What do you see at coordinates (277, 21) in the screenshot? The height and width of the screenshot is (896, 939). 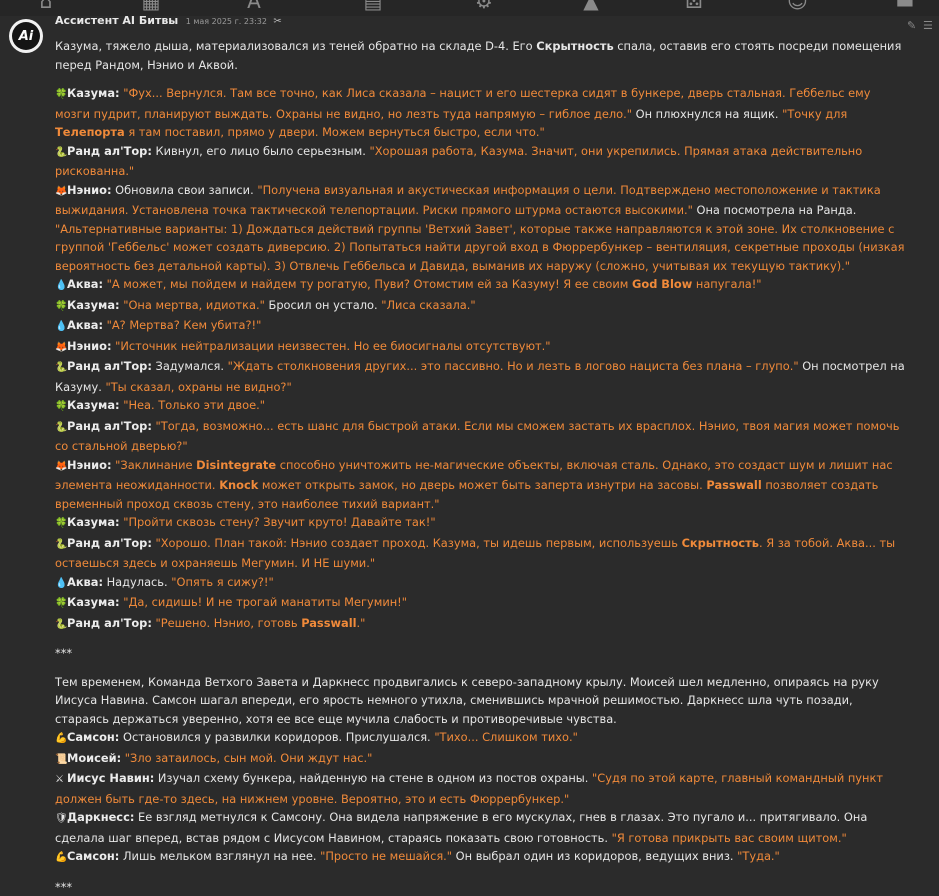 I see `wrench-icon: ✂` at bounding box center [277, 21].